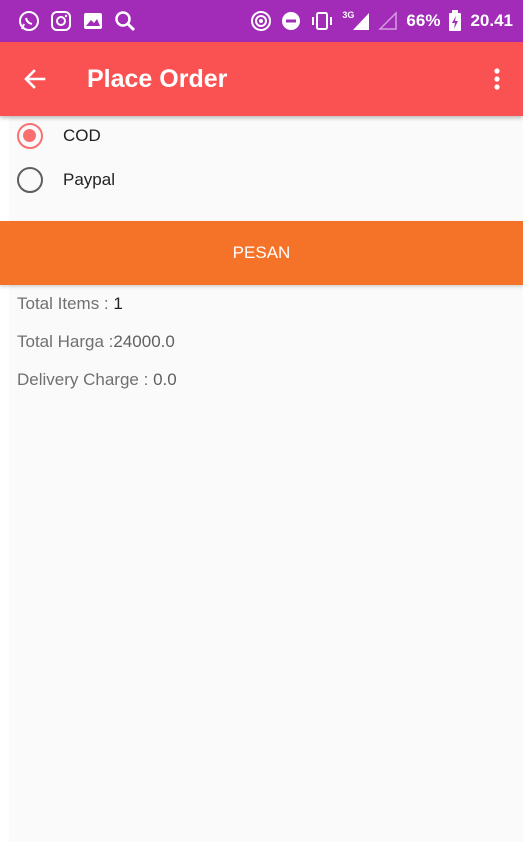 The height and width of the screenshot is (842, 523). I want to click on total-items-row: Total Items : 1, so click(70, 304).